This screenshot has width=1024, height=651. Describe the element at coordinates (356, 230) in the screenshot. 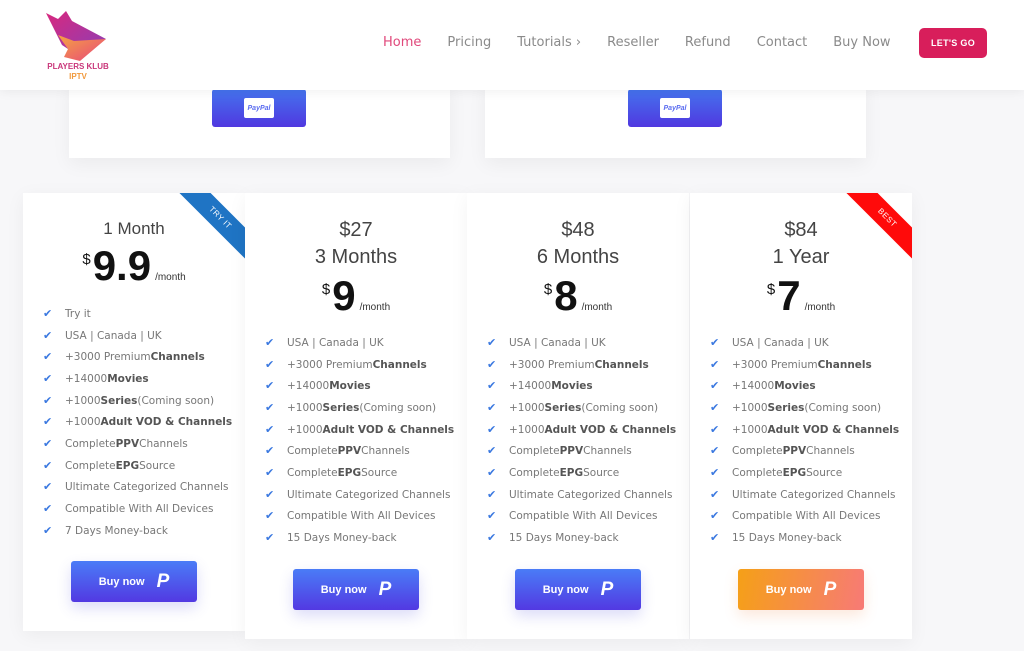

I see `plan-total: $27` at that location.